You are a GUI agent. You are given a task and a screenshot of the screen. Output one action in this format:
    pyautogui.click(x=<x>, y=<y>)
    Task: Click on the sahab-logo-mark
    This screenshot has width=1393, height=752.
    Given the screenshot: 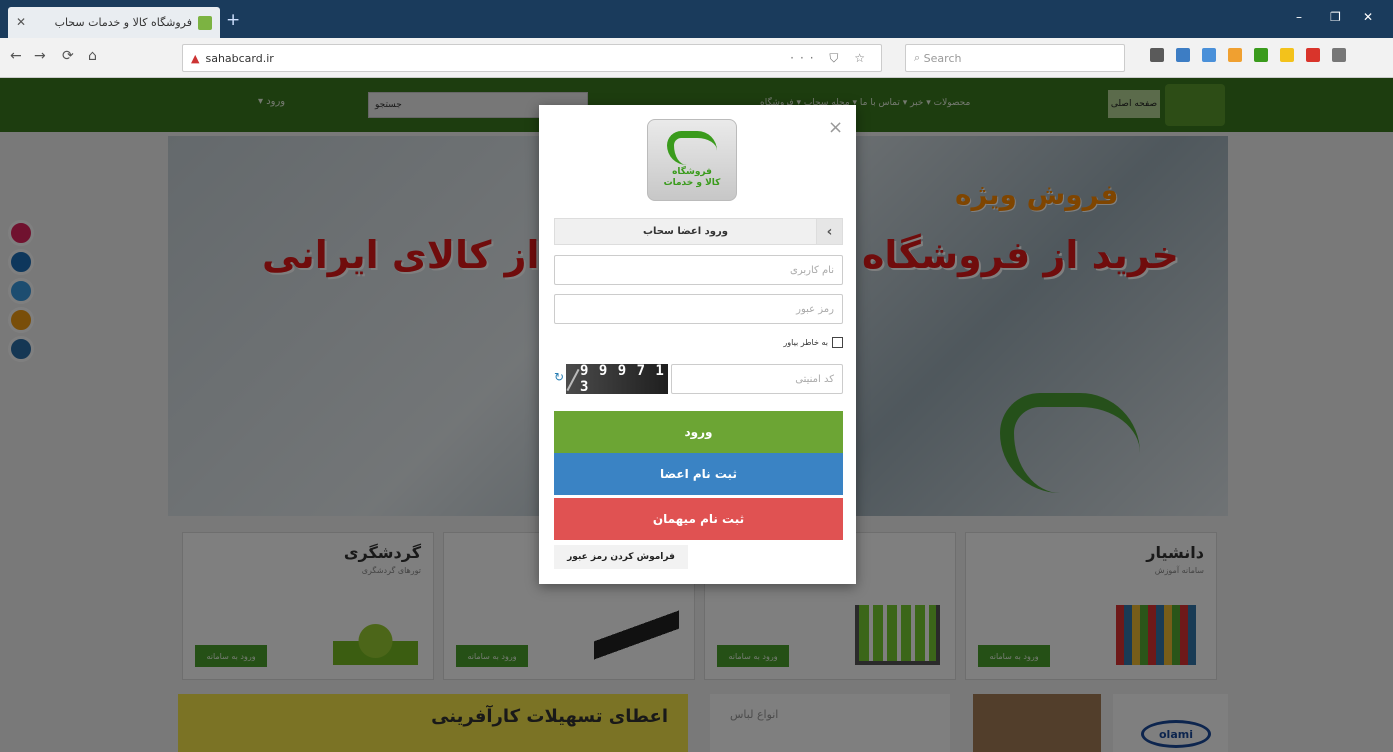 What is the action you would take?
    pyautogui.click(x=692, y=148)
    